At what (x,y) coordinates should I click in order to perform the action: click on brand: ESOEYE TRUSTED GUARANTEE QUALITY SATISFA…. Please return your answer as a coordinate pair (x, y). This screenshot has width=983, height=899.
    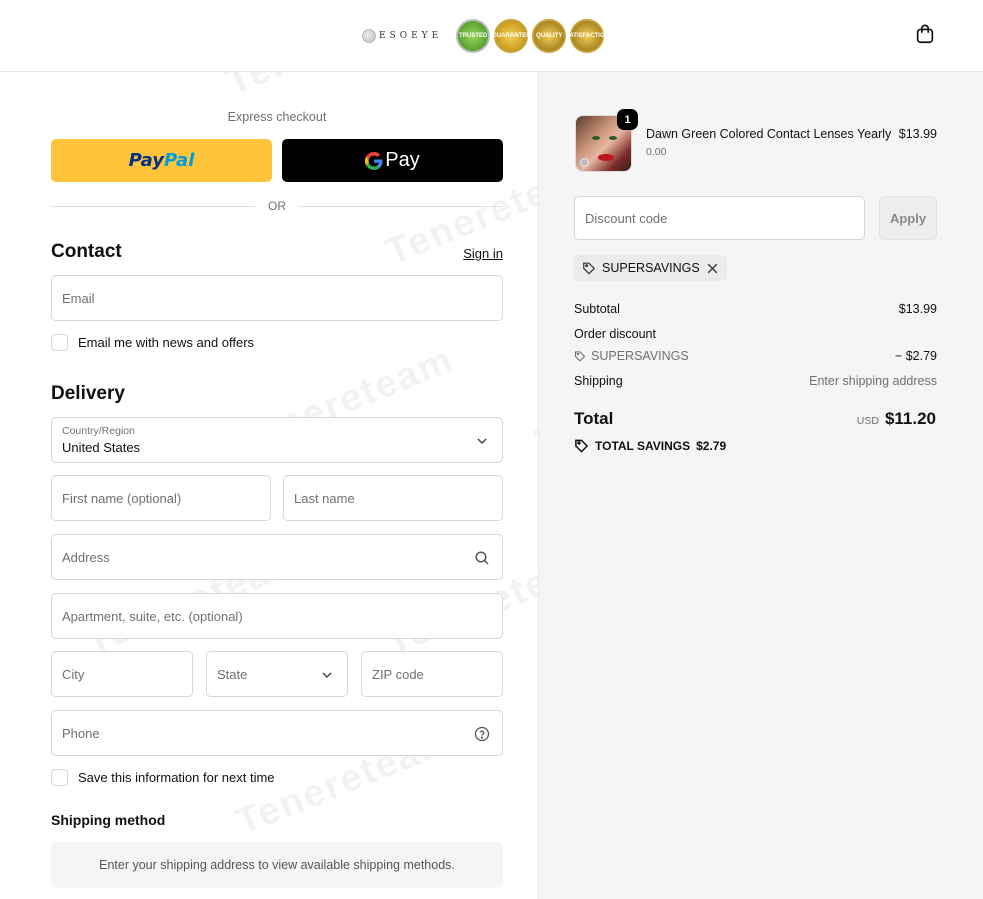
    Looking at the image, I should click on (485, 36).